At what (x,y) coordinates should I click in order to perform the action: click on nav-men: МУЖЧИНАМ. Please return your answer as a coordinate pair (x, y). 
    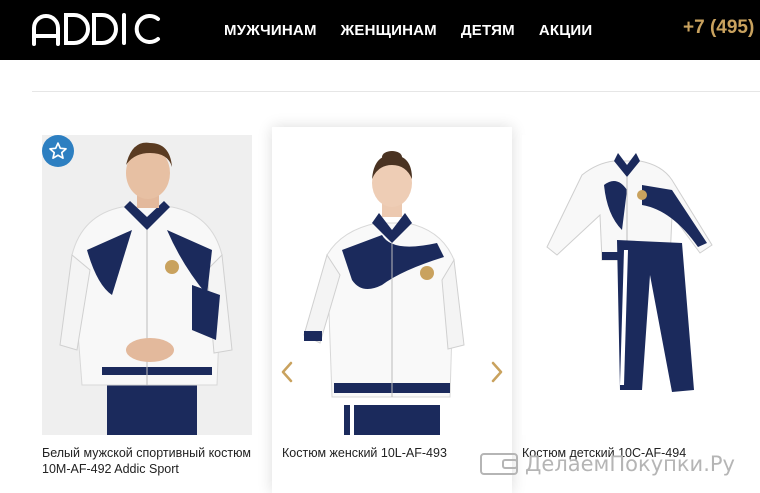
    Looking at the image, I should click on (270, 30).